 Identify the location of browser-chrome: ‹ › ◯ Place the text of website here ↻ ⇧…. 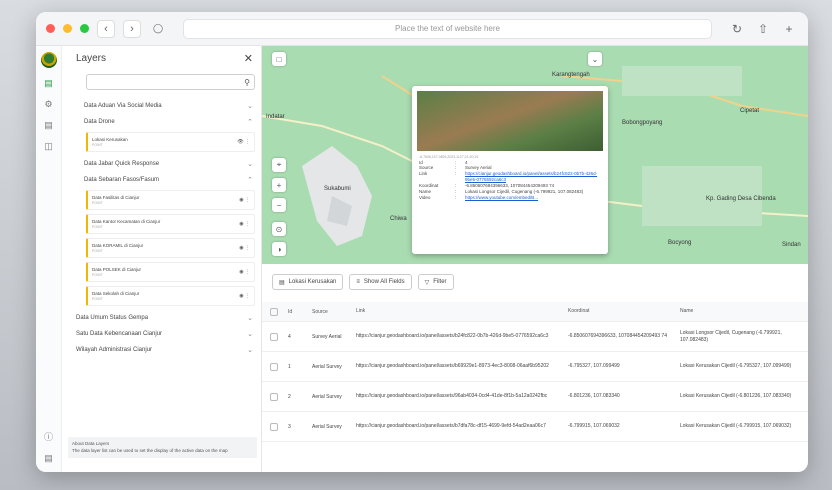
(422, 29).